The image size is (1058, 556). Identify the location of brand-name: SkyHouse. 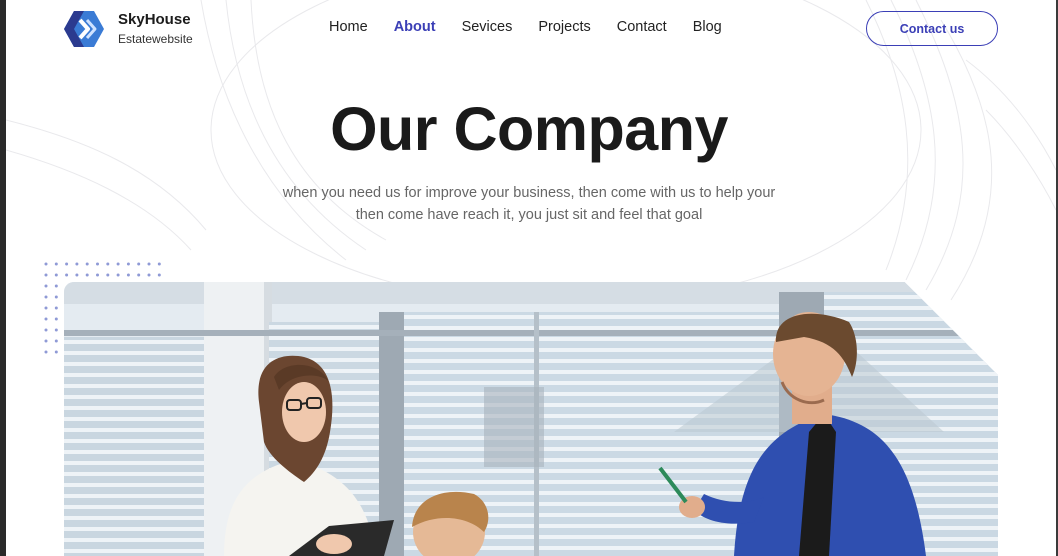
(154, 19).